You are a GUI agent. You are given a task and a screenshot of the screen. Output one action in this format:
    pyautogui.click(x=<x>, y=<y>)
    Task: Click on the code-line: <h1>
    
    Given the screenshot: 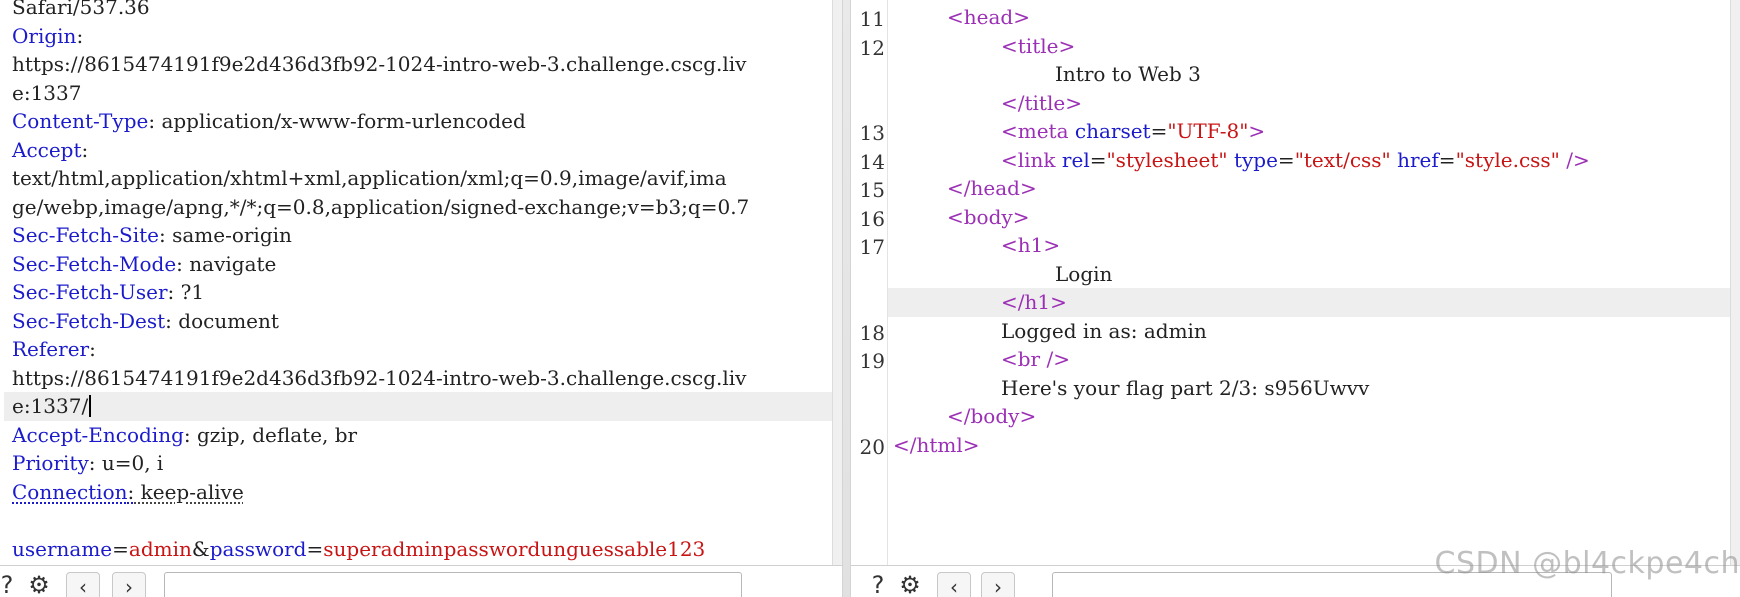 What is the action you would take?
    pyautogui.click(x=1030, y=245)
    